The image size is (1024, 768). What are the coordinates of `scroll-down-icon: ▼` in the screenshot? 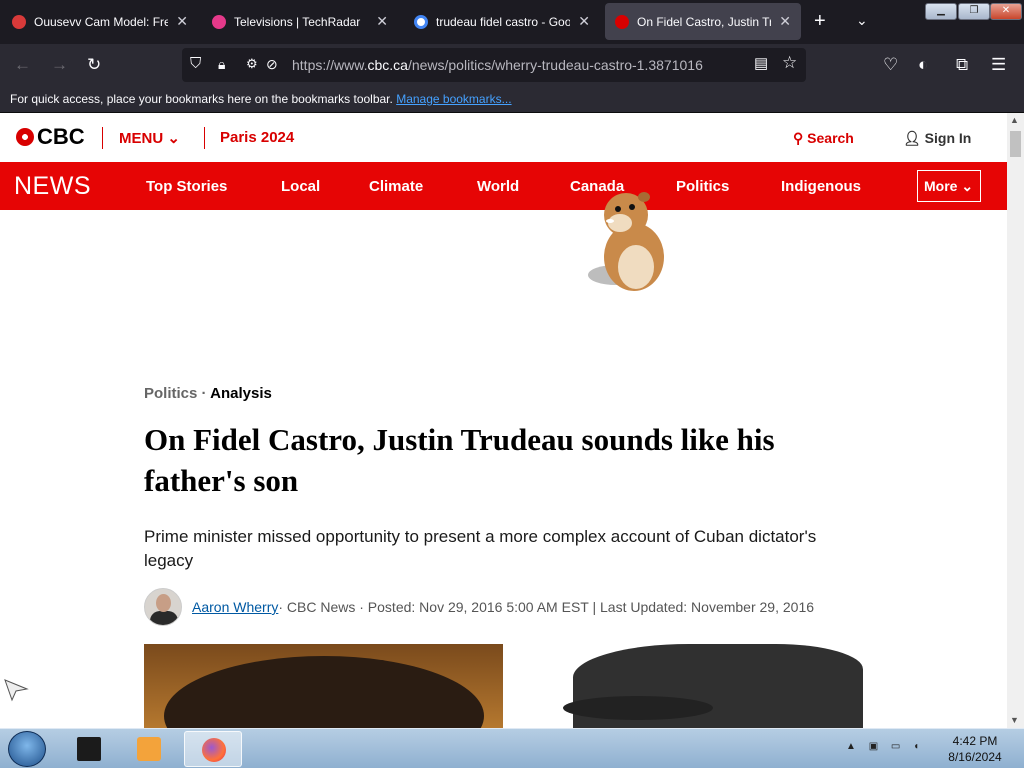 It's located at (1014, 720).